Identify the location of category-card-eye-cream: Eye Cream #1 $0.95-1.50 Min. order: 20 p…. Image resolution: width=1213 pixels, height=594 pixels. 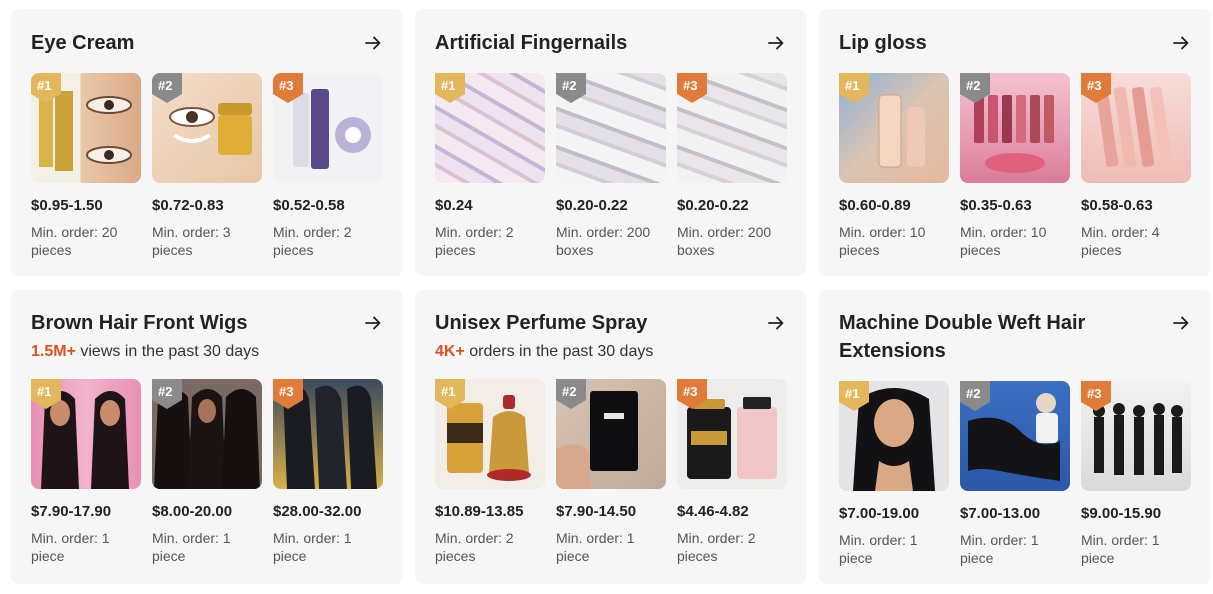
(207, 142).